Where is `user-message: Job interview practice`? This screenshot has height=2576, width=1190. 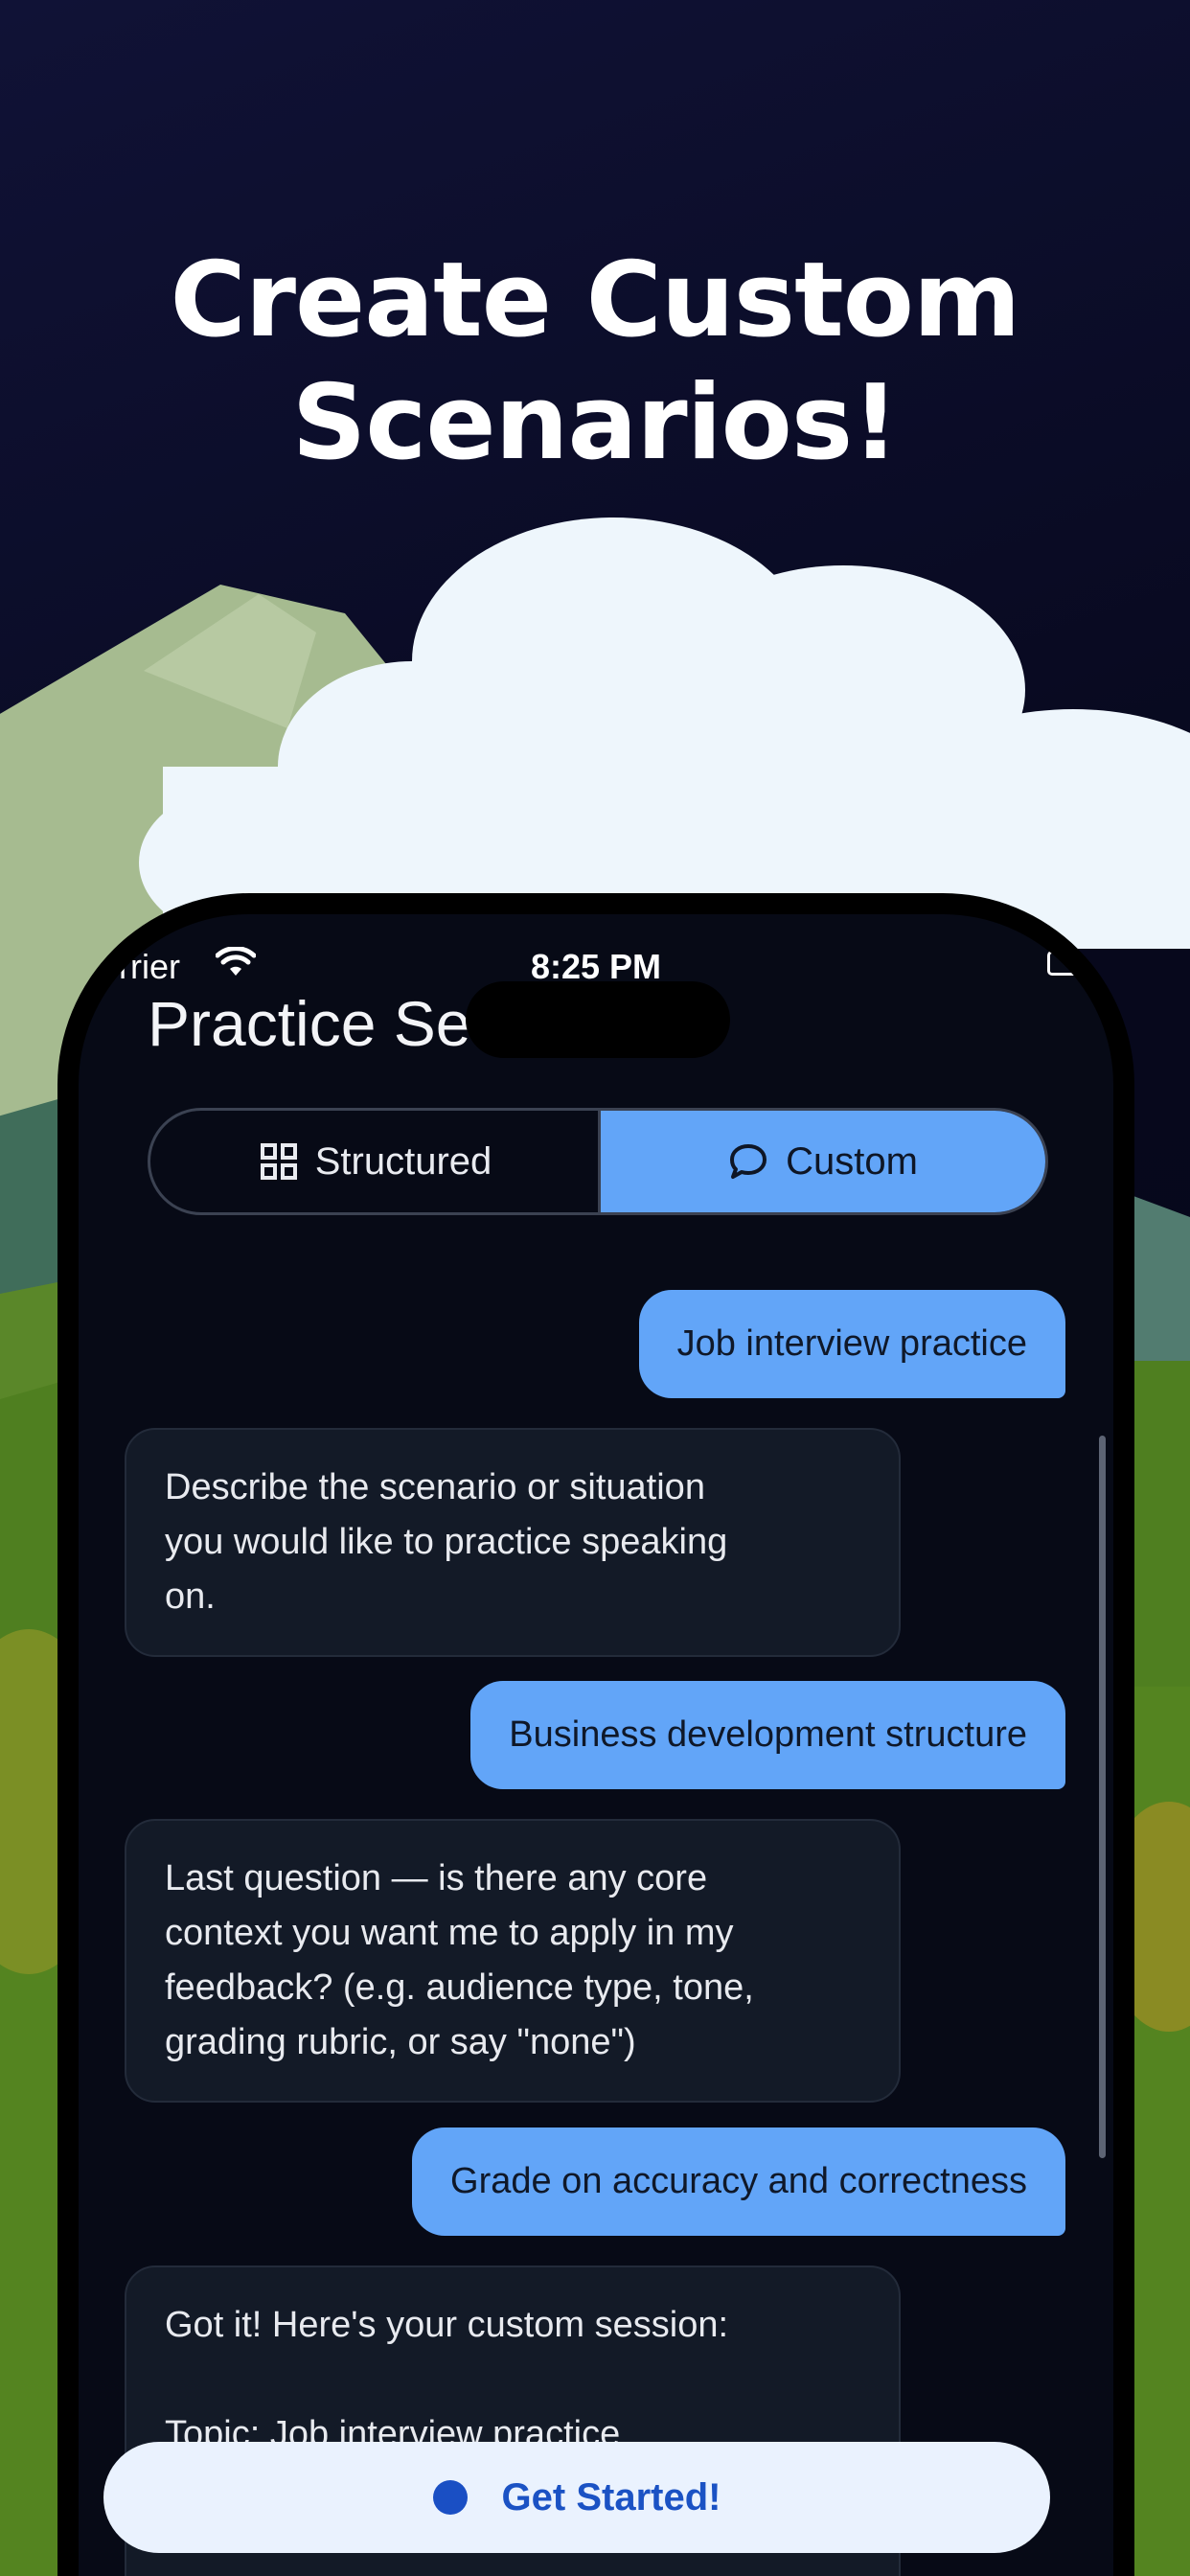 user-message: Job interview practice is located at coordinates (852, 1344).